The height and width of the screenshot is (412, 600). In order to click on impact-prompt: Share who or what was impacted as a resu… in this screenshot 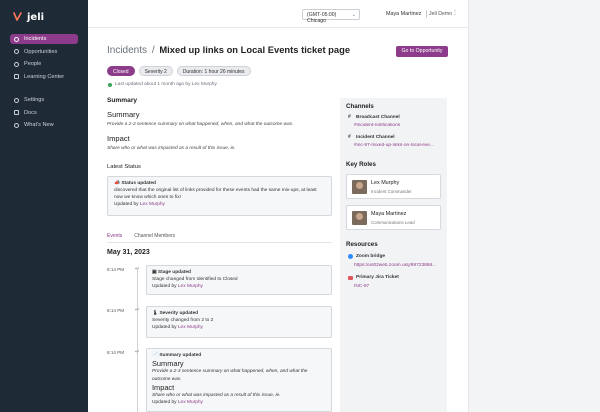, I will do `click(171, 148)`.